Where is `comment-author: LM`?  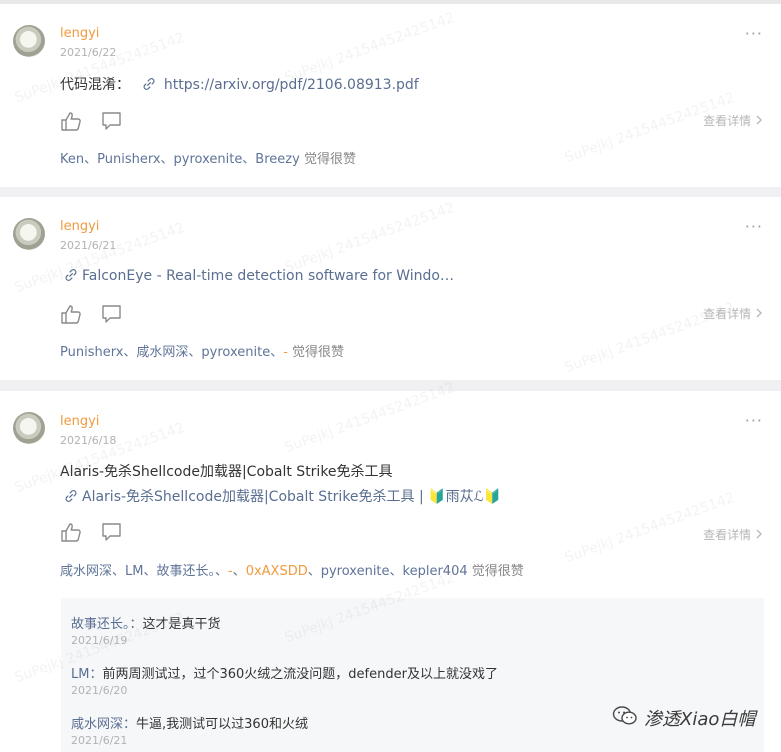 comment-author: LM is located at coordinates (80, 674).